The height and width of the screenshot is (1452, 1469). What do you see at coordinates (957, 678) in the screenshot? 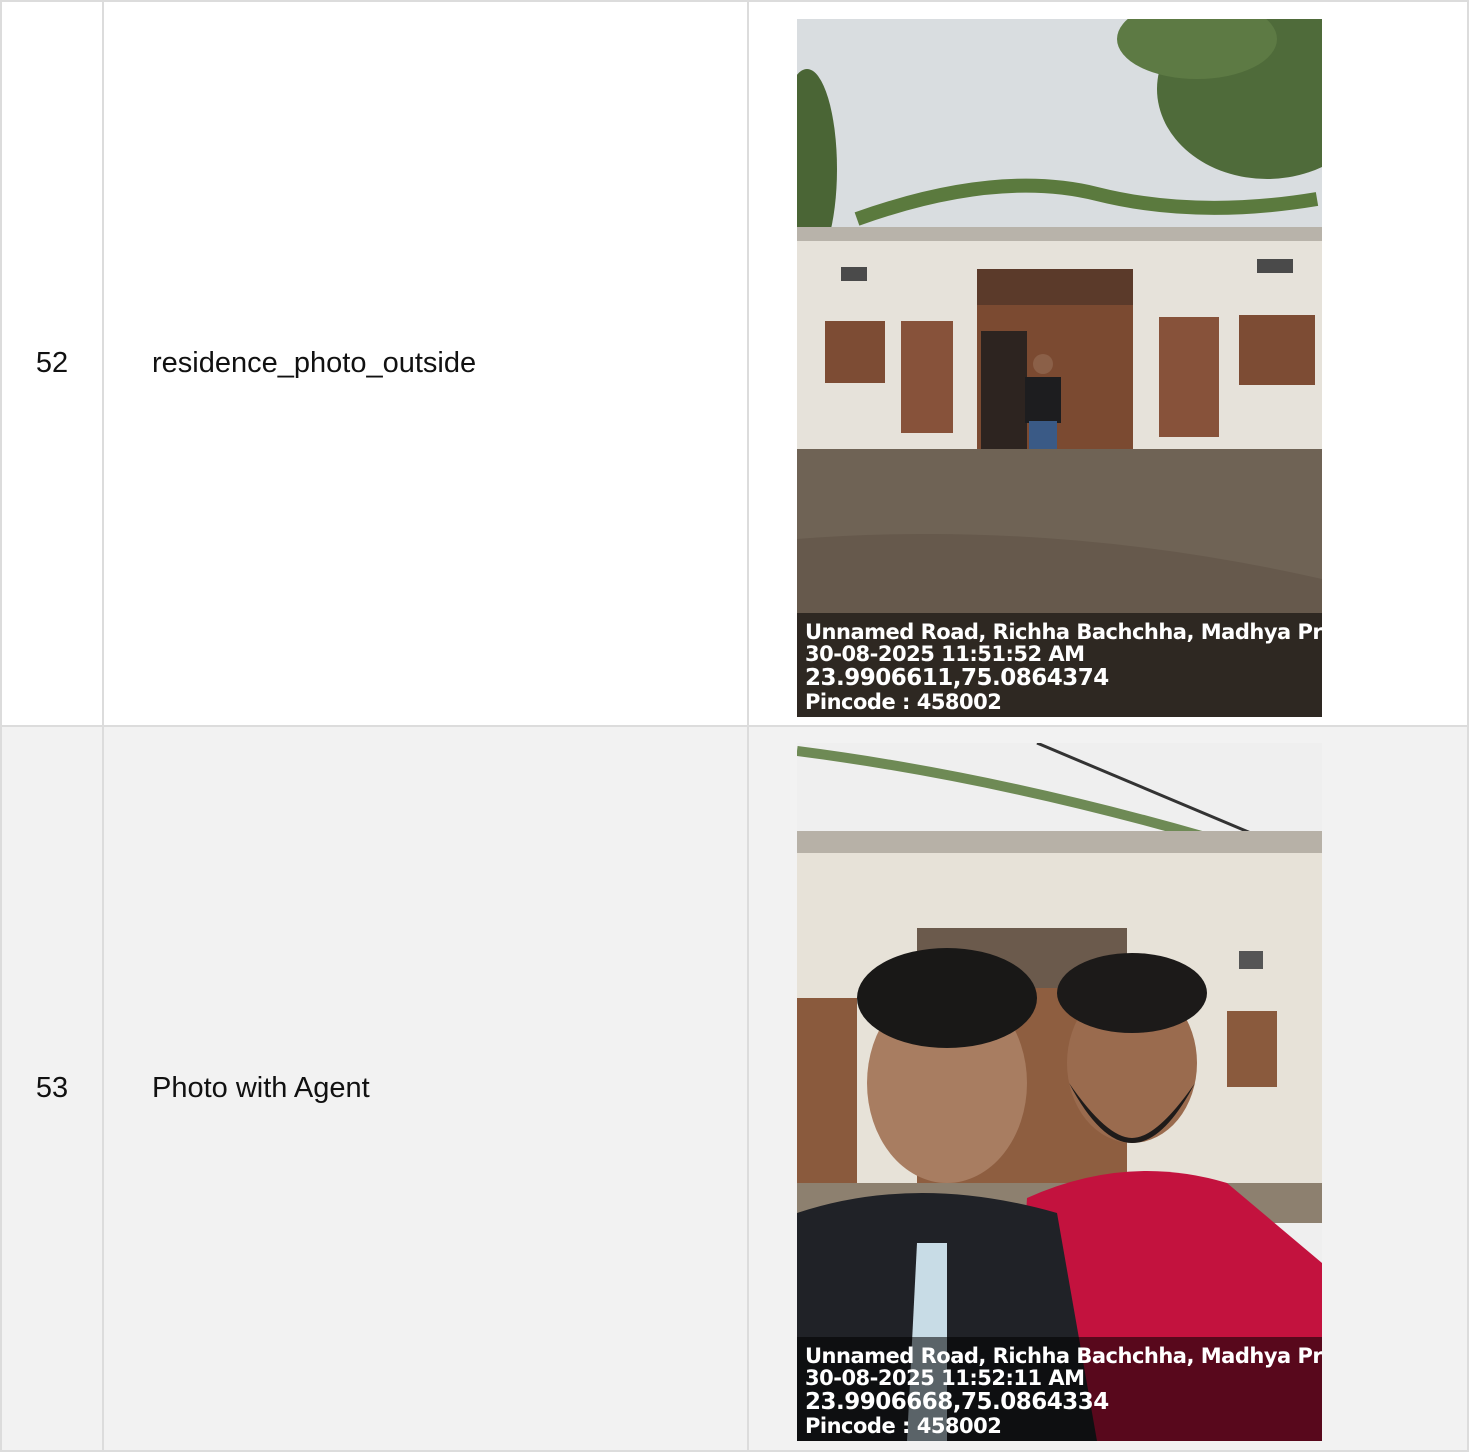
I see `stamp-coordinates: 23.9906611,75.0864374` at bounding box center [957, 678].